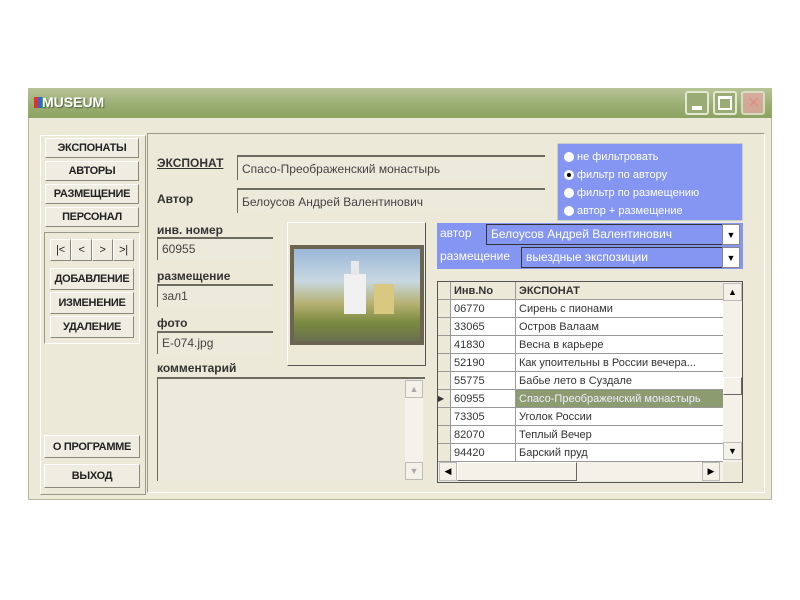 The width and height of the screenshot is (800, 600). What do you see at coordinates (622, 175) in the screenshot?
I see `radio-label: фильтр по автору` at bounding box center [622, 175].